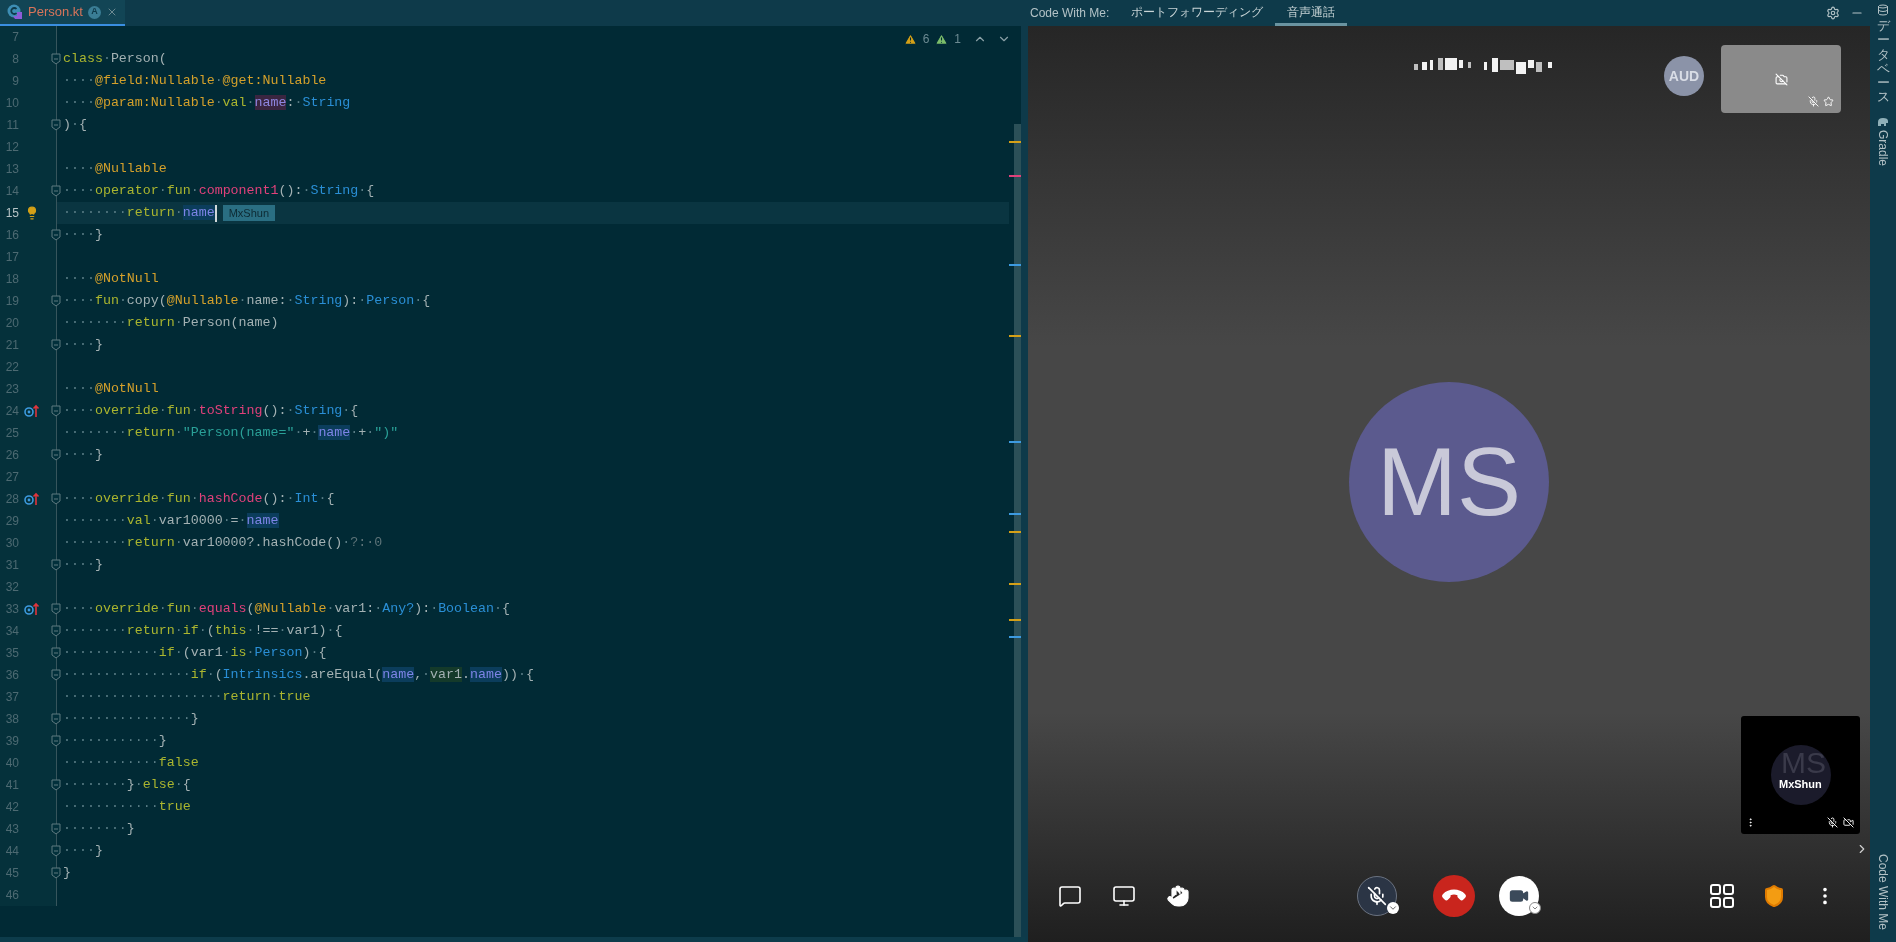 This screenshot has width=1896, height=942. I want to click on code-line: }, so click(67, 873).